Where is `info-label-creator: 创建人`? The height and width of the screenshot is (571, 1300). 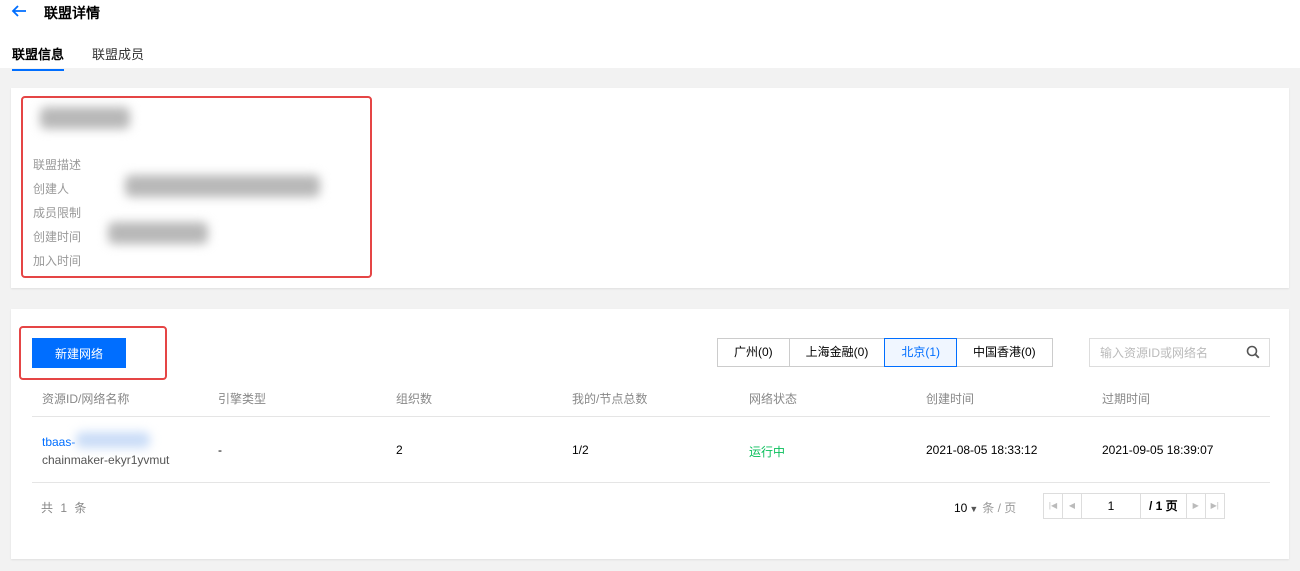
info-label-creator: 创建人 is located at coordinates (51, 189).